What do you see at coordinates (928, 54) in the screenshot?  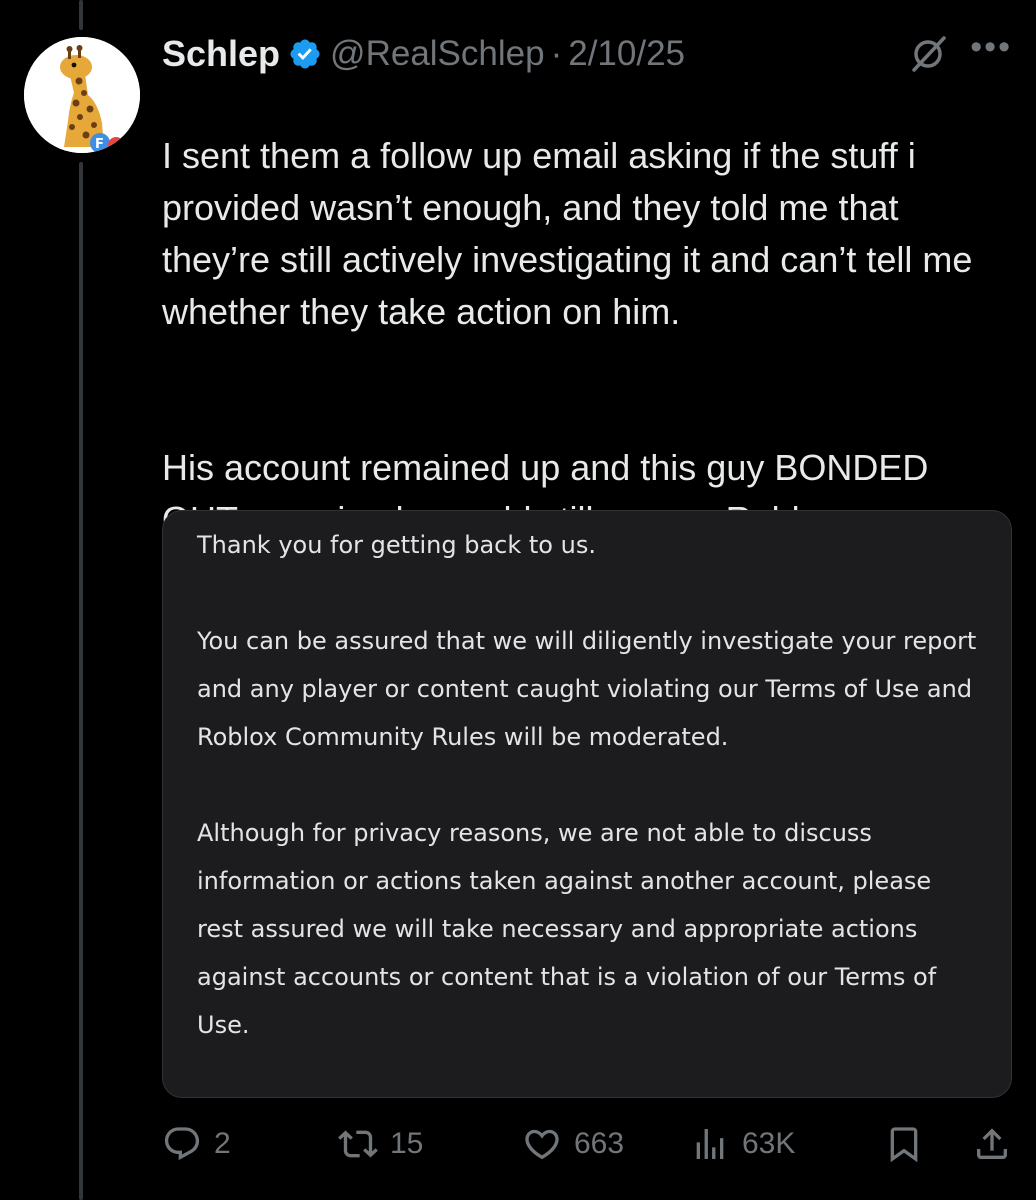 I see `grok-icon` at bounding box center [928, 54].